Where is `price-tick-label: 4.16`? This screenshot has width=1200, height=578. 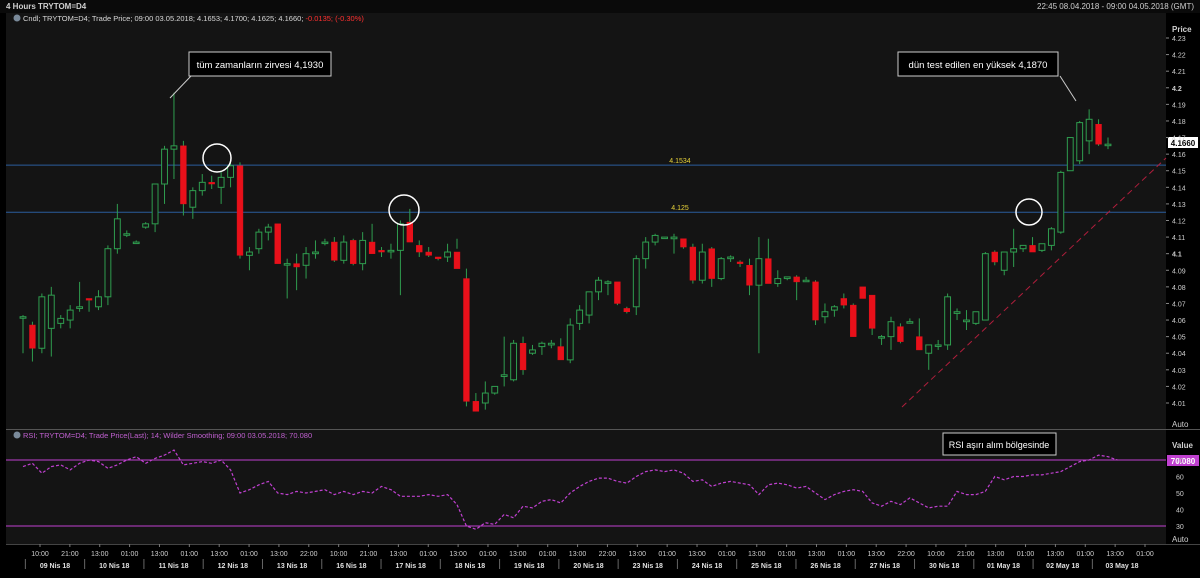
price-tick-label: 4.16 is located at coordinates (1179, 155).